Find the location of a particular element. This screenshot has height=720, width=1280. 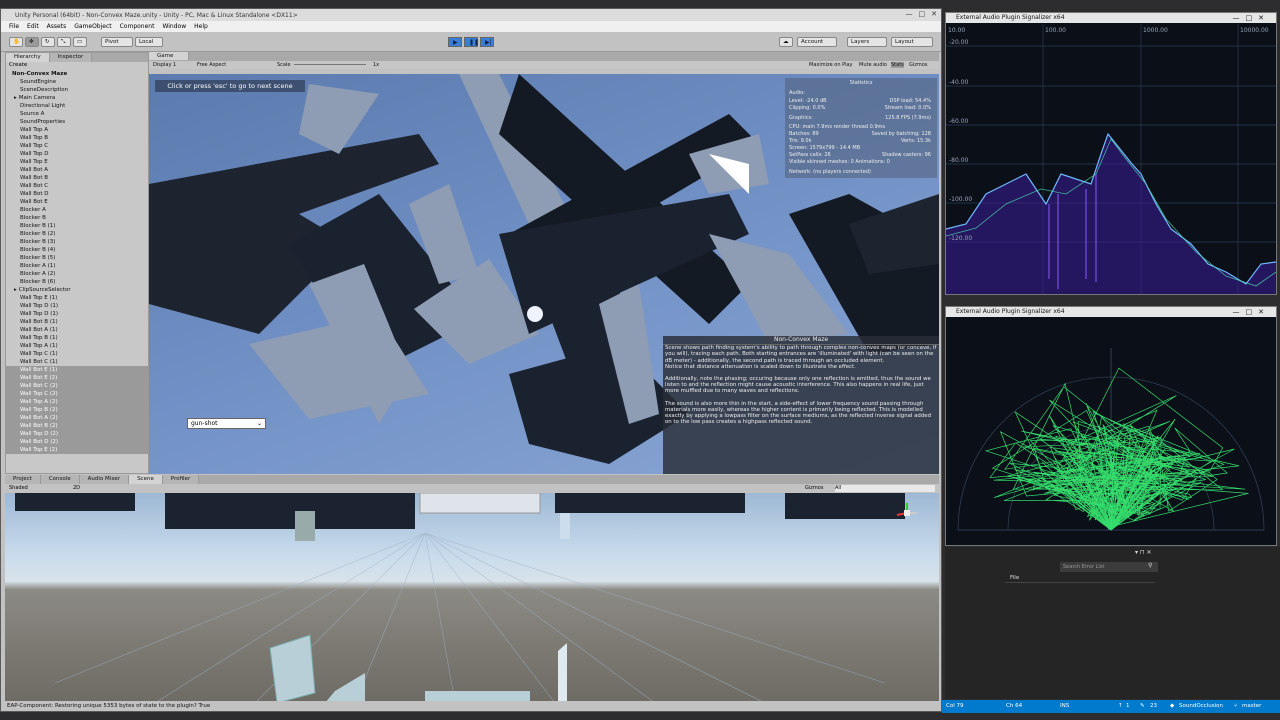

hierarchy-item: Main Camera is located at coordinates (77, 98).